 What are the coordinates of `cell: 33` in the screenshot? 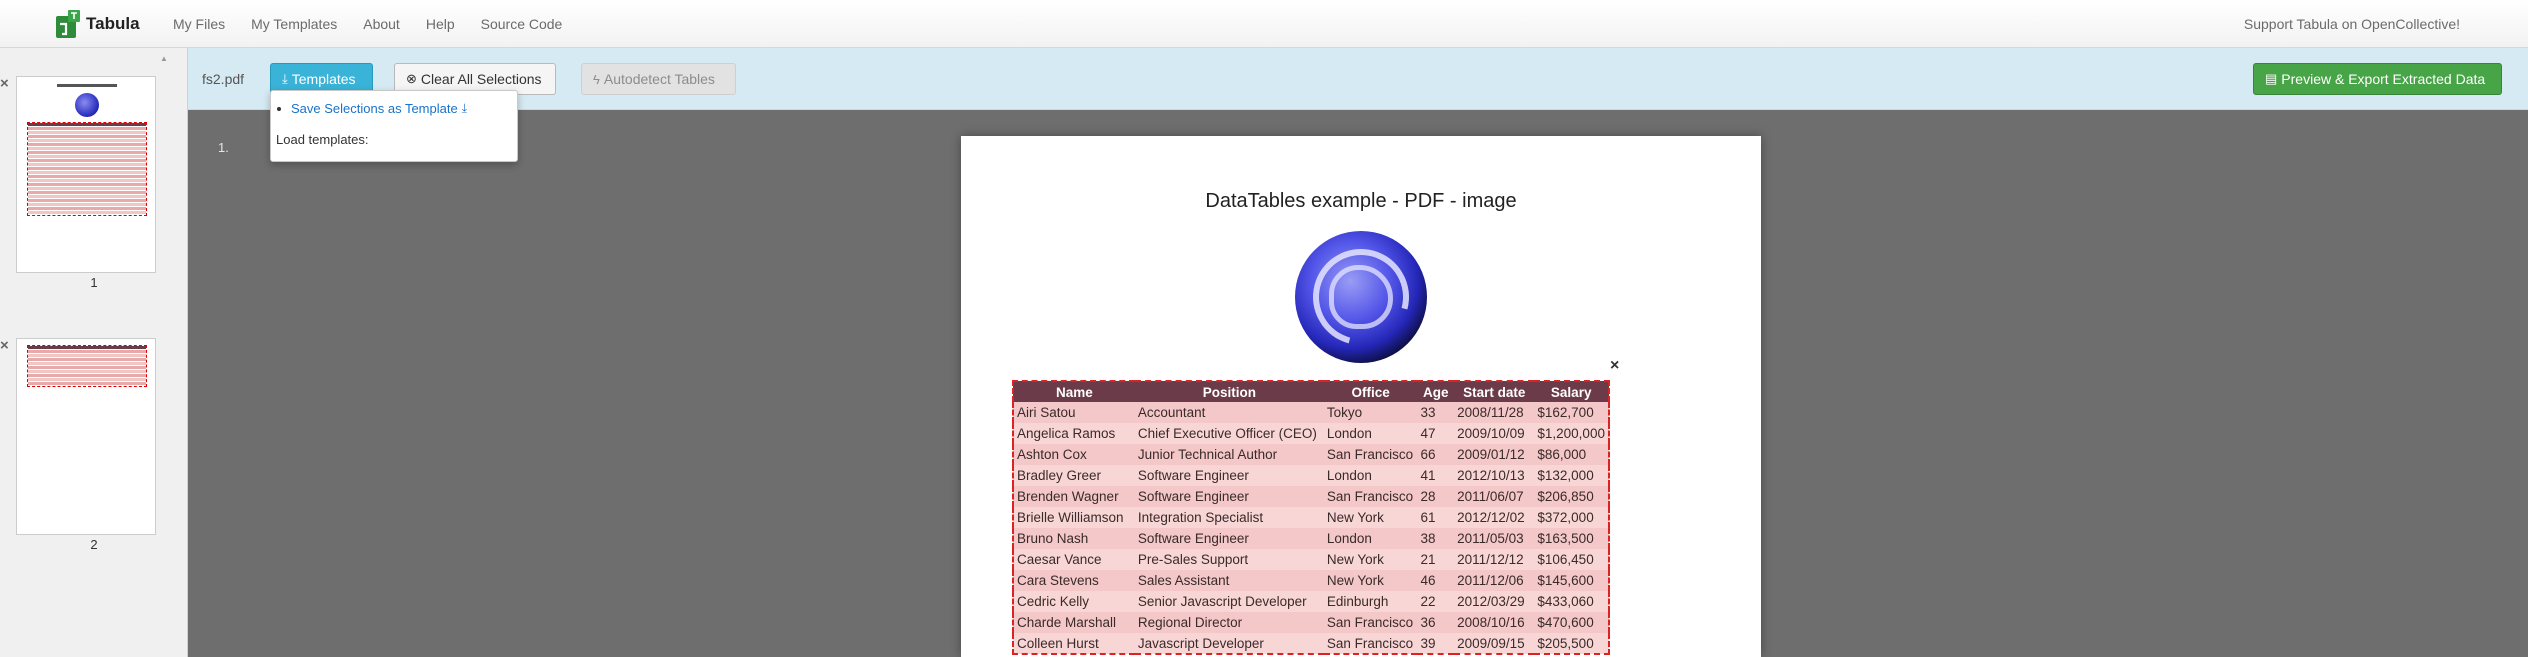 It's located at (1436, 412).